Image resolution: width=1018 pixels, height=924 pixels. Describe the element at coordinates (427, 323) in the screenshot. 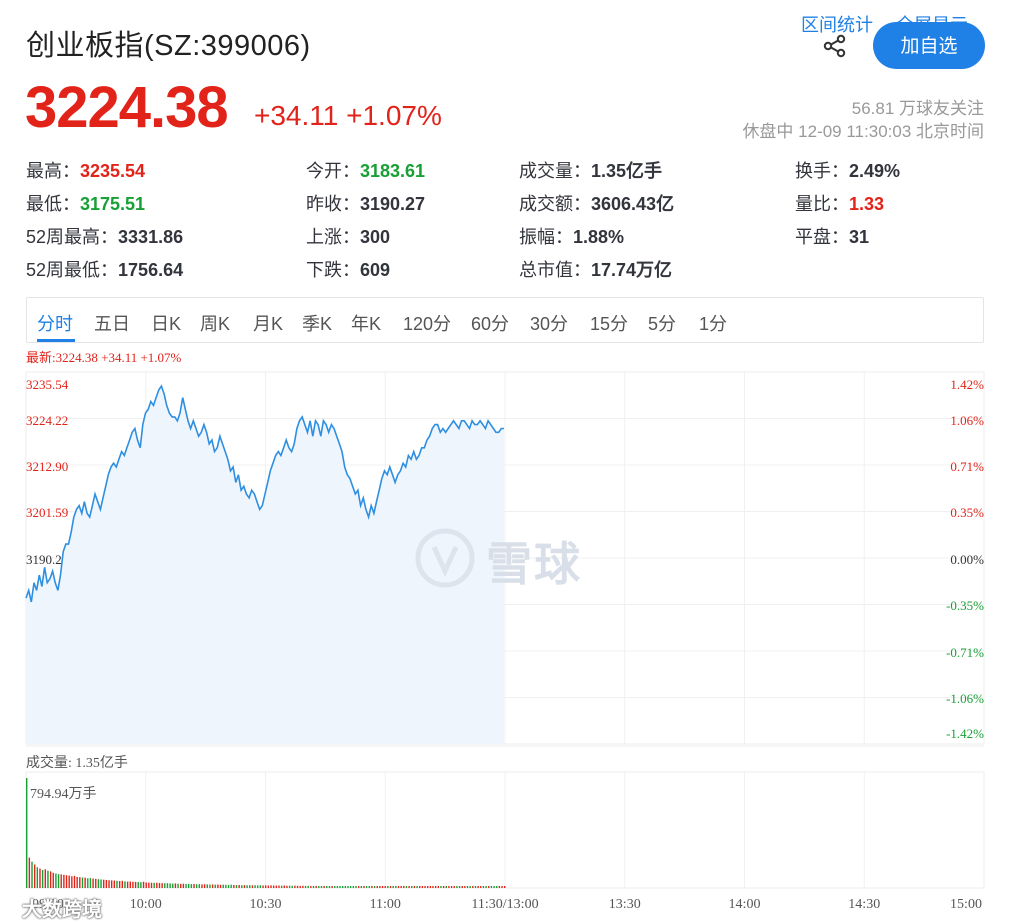

I see `tab-7: 120分` at that location.